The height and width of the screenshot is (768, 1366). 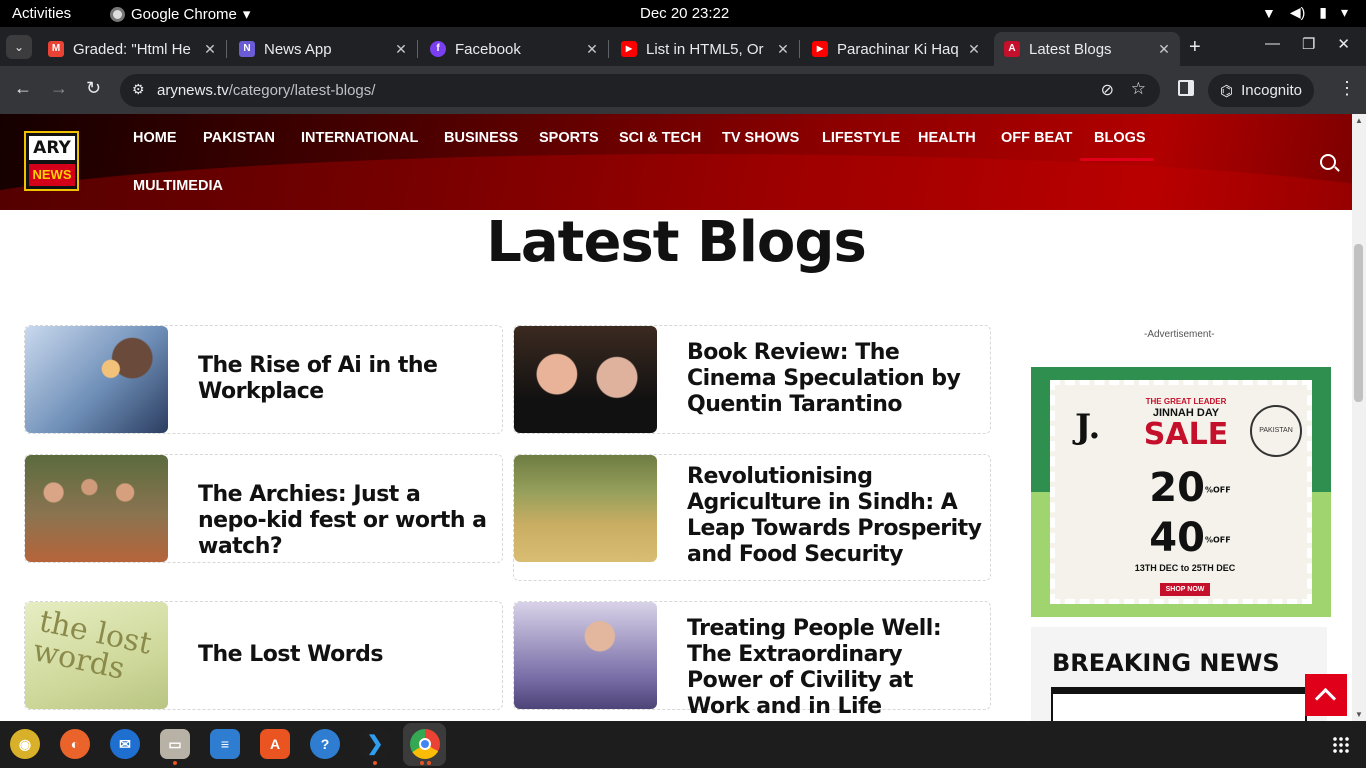 I want to click on nav-home: HOME, so click(x=155, y=138).